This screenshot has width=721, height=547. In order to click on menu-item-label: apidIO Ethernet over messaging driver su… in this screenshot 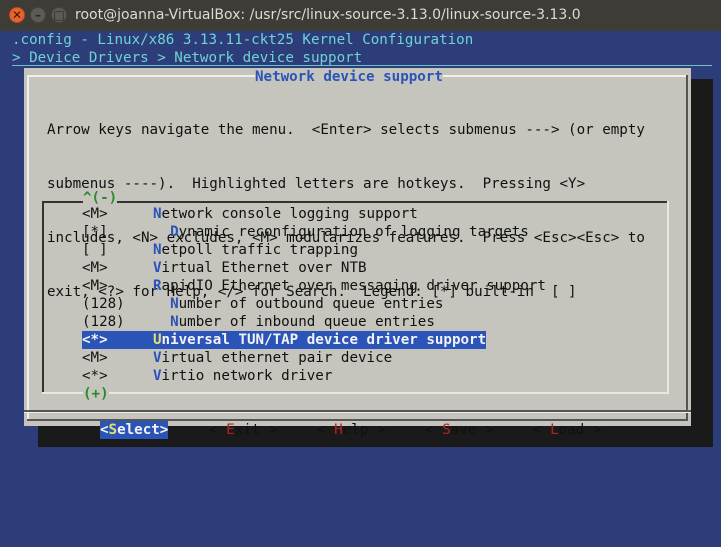, I will do `click(353, 286)`.